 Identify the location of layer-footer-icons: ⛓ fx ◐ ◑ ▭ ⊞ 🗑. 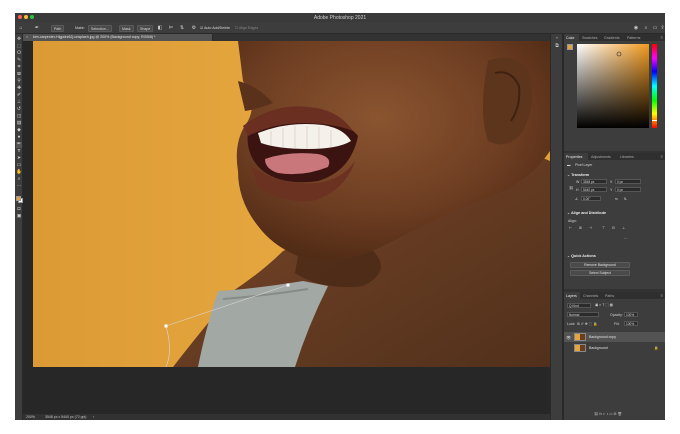
(608, 414).